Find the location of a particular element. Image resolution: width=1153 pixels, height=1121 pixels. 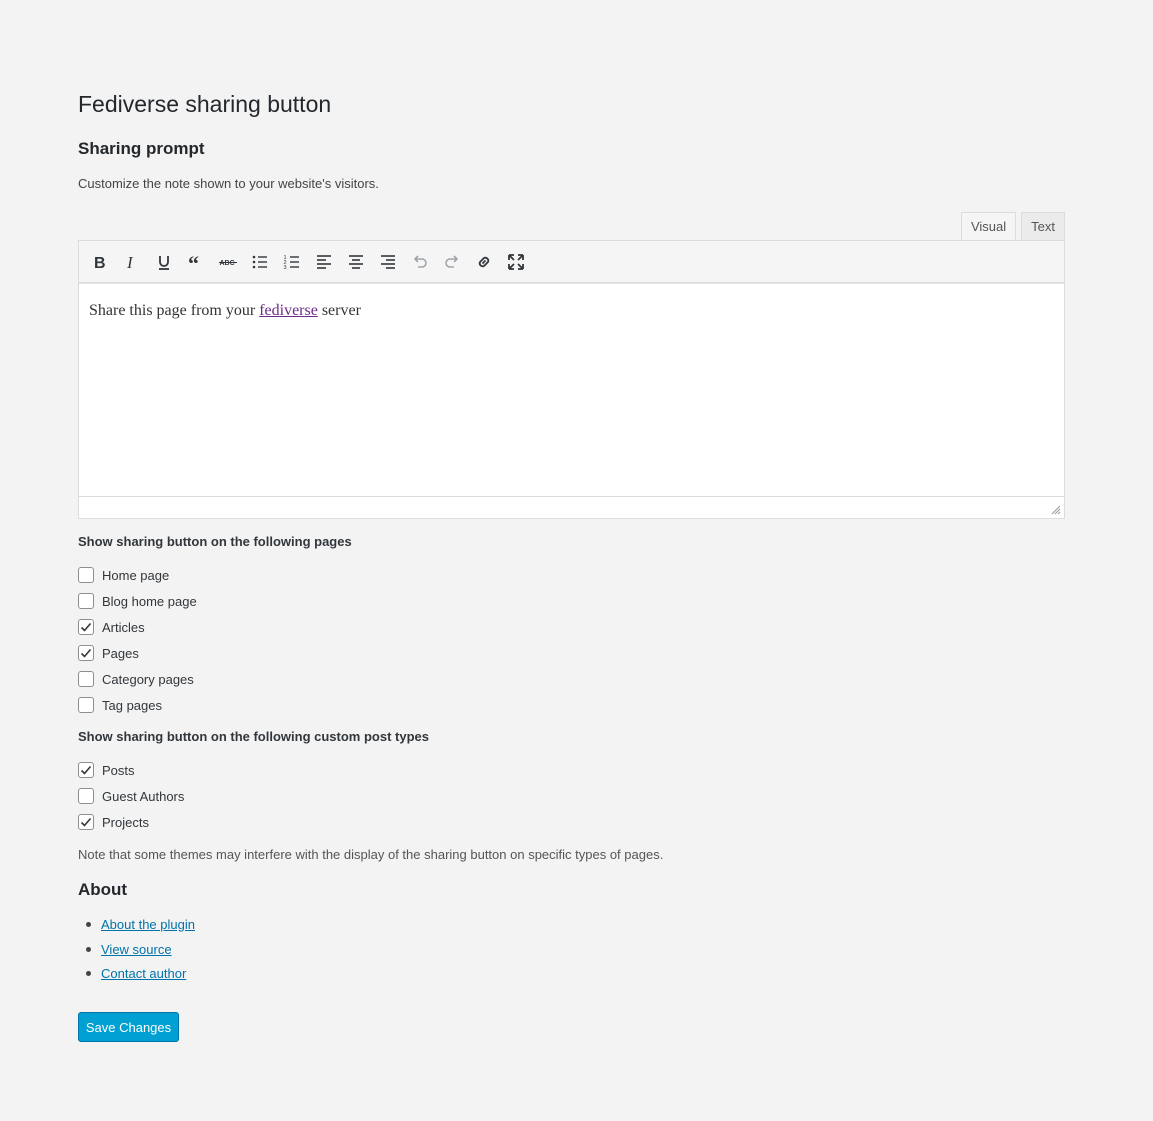

fullscreen-icon is located at coordinates (516, 261).